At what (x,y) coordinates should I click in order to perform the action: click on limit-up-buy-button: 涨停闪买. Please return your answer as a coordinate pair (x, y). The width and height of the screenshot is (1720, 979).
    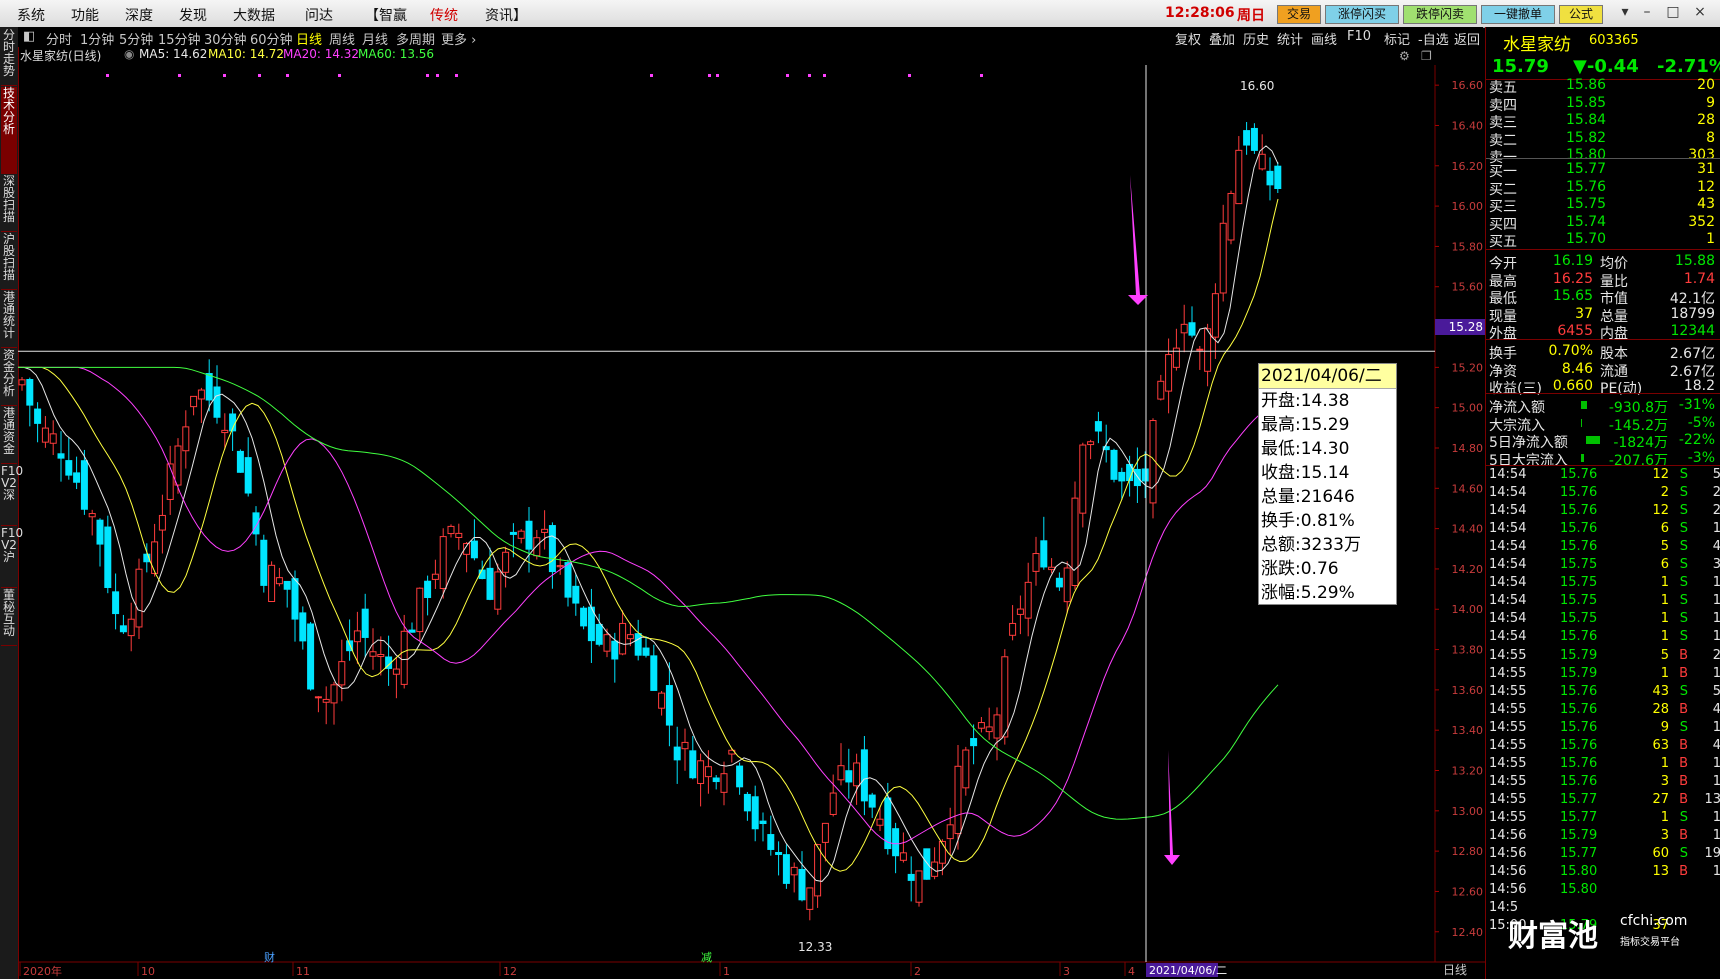
    Looking at the image, I should click on (1362, 14).